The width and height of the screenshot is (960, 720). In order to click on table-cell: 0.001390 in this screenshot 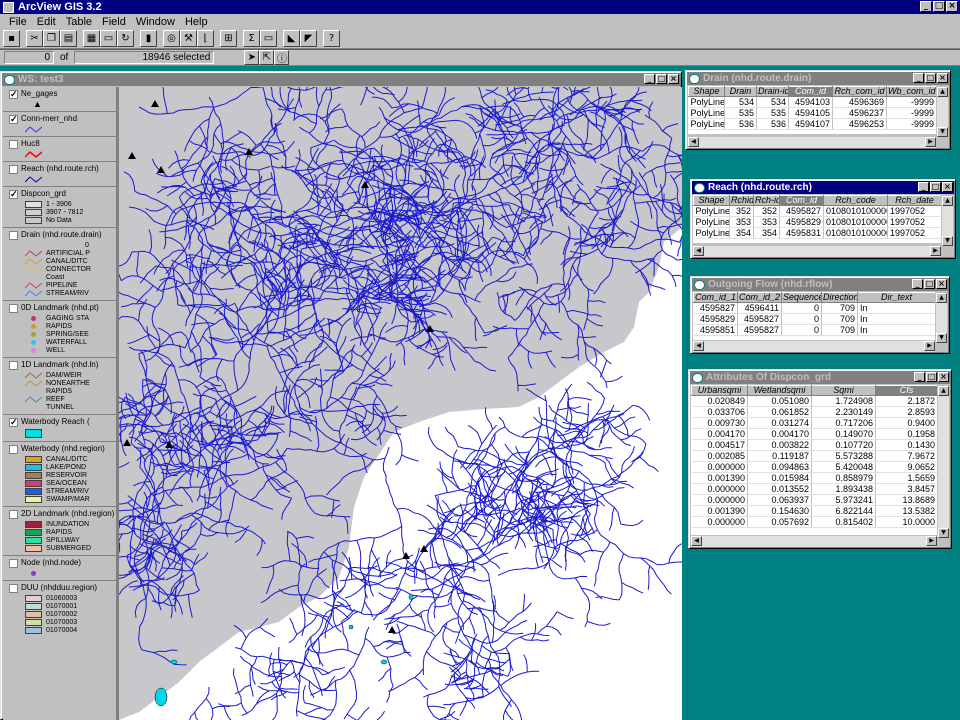, I will do `click(719, 511)`.